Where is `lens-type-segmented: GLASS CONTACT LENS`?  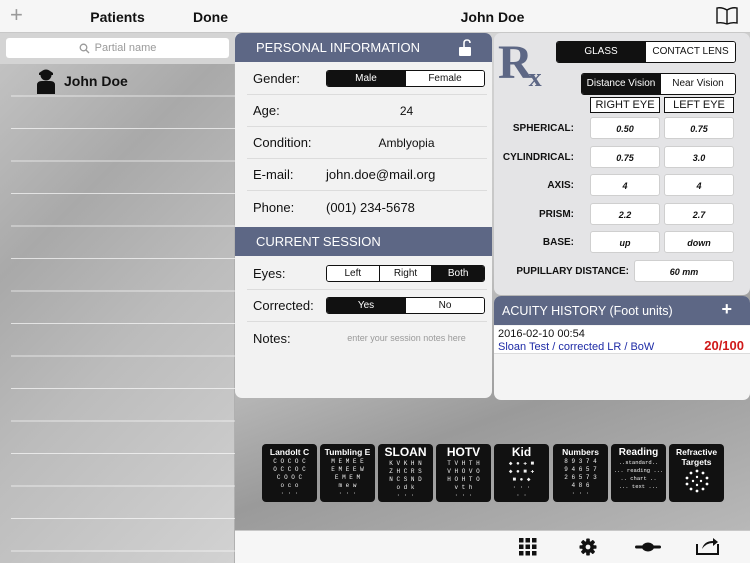 lens-type-segmented: GLASS CONTACT LENS is located at coordinates (646, 52).